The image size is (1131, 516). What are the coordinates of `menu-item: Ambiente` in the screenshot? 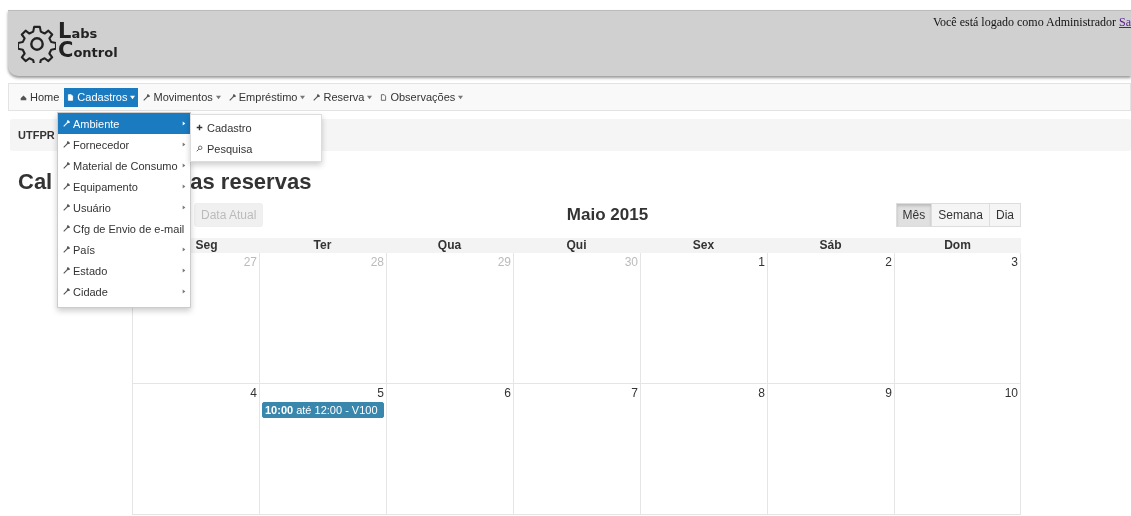 It's located at (124, 123).